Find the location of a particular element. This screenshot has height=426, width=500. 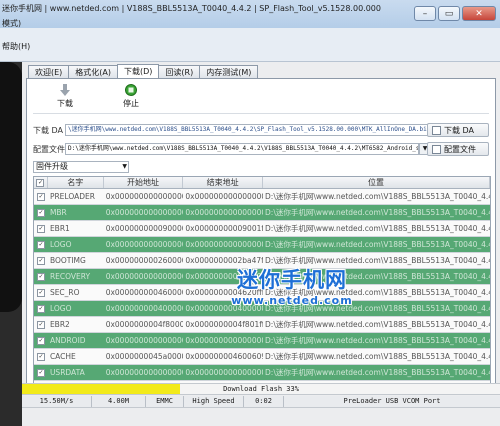

cell-start-address: 0x0000000004000000 is located at coordinates (144, 308).